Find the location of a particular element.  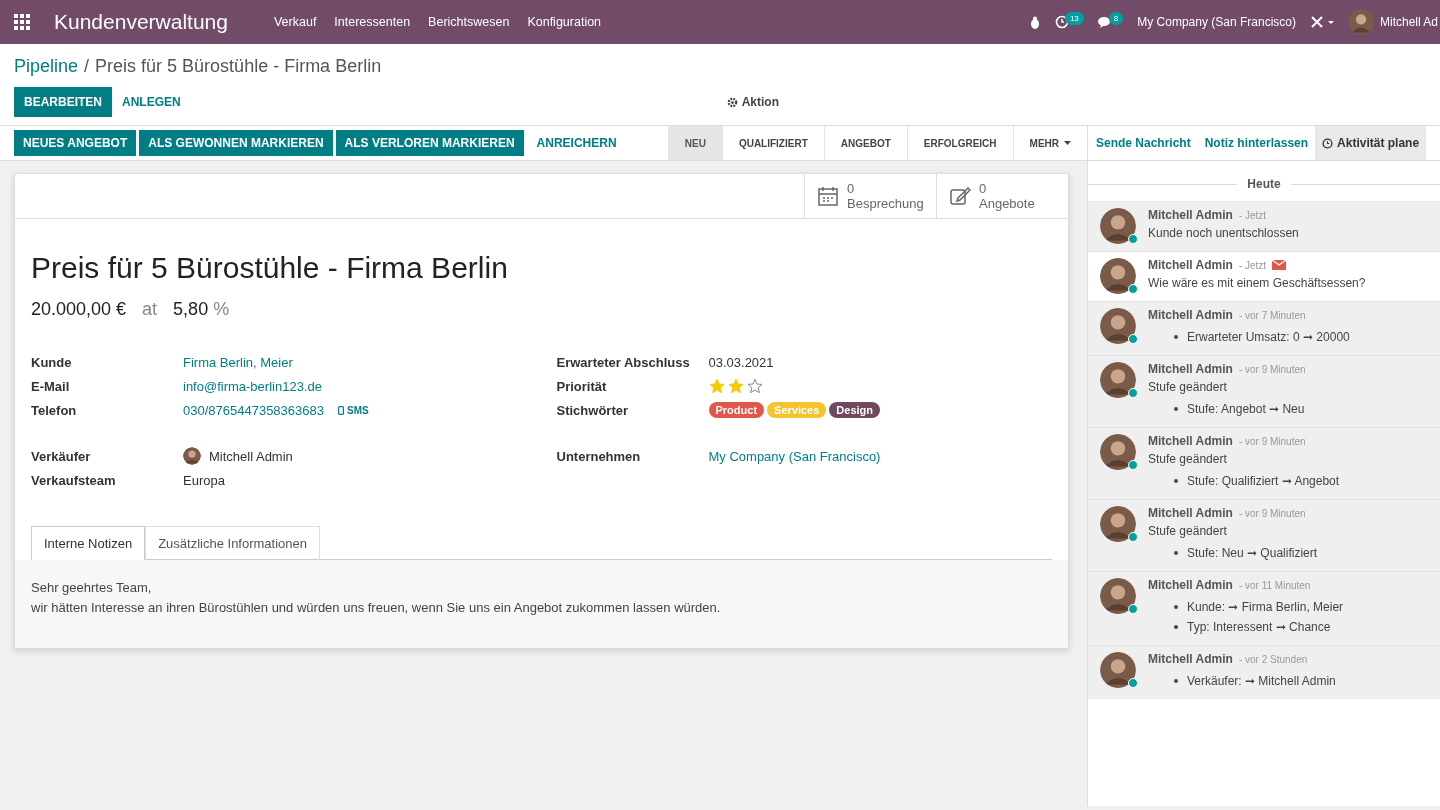

field-label: E-Mail is located at coordinates (51, 386).